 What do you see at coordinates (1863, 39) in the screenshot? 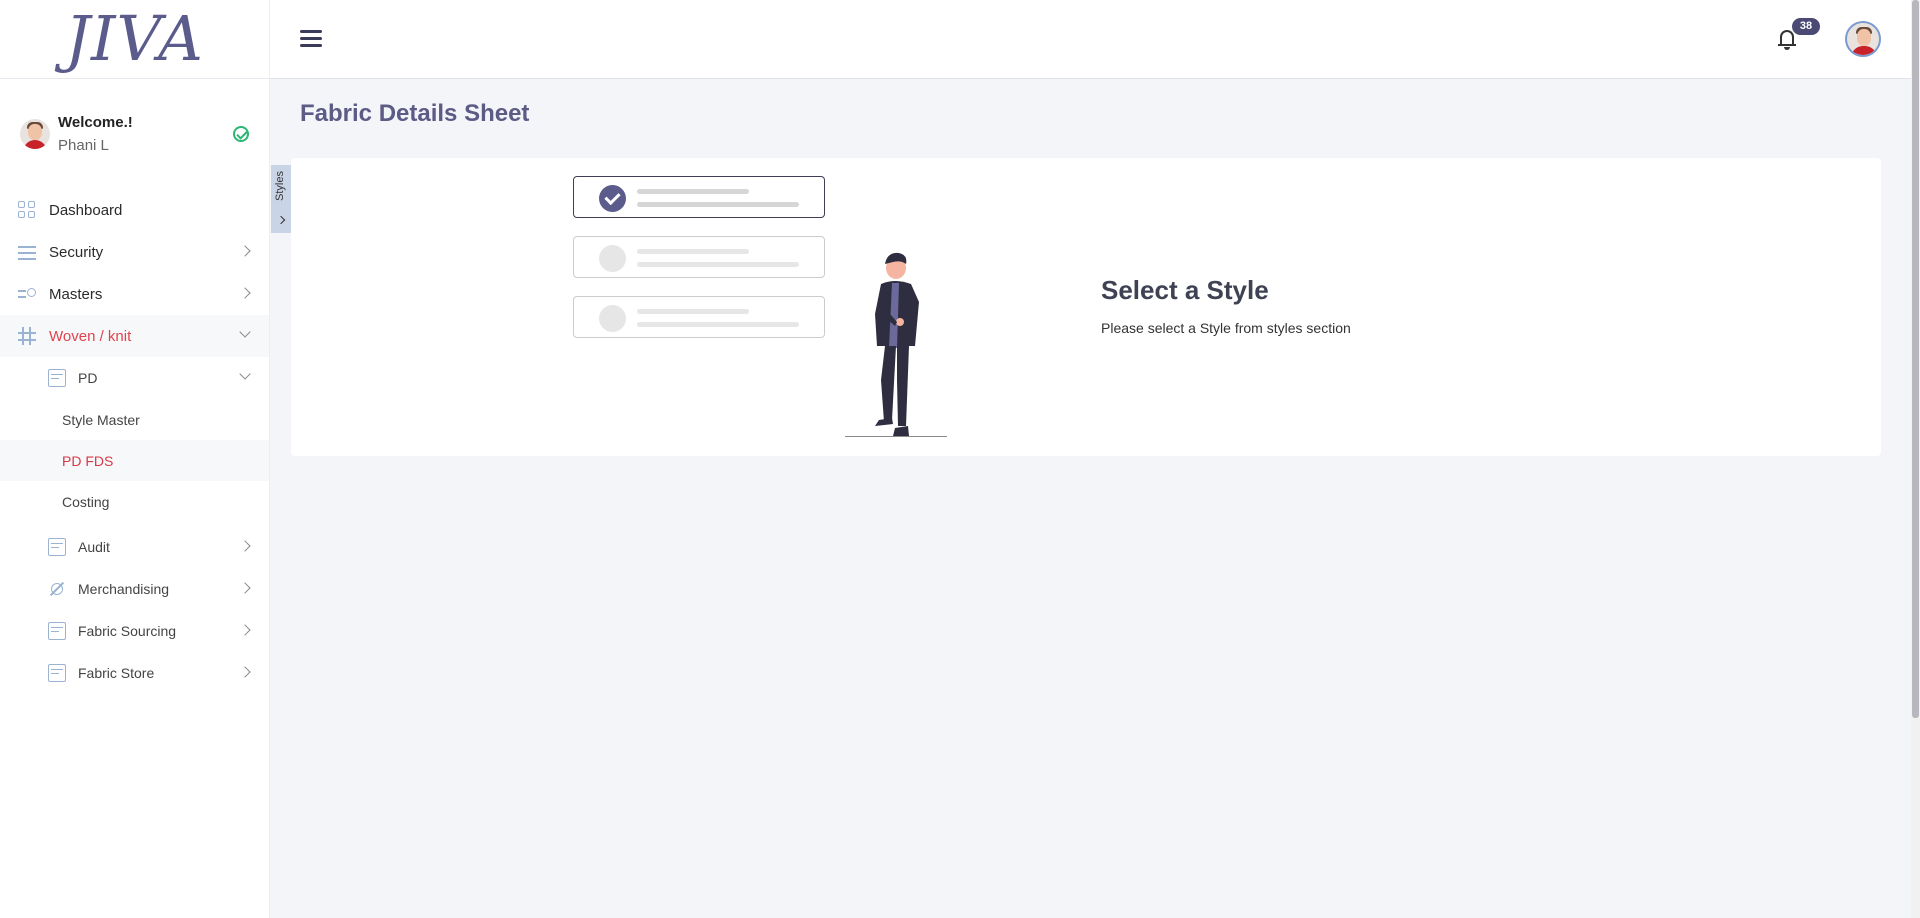
I see `profile-avatar` at bounding box center [1863, 39].